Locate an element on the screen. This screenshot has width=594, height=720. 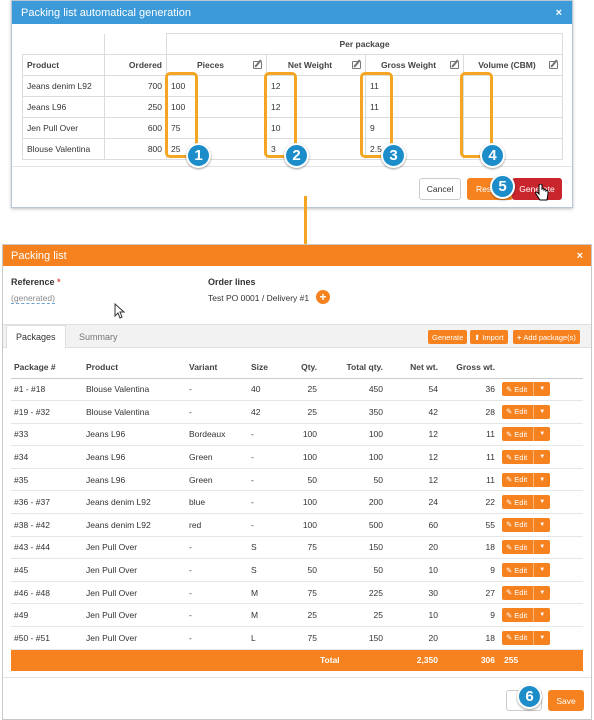
per-package-header: Per package is located at coordinates (364, 44).